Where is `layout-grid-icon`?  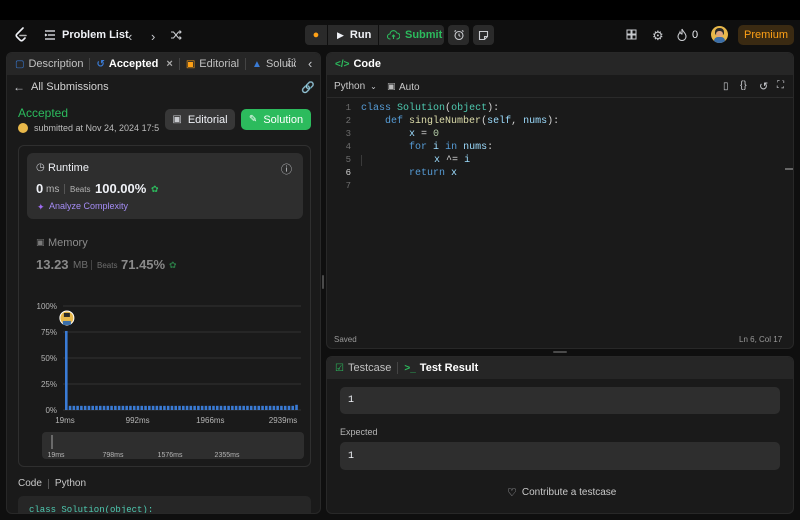 layout-grid-icon is located at coordinates (631, 34).